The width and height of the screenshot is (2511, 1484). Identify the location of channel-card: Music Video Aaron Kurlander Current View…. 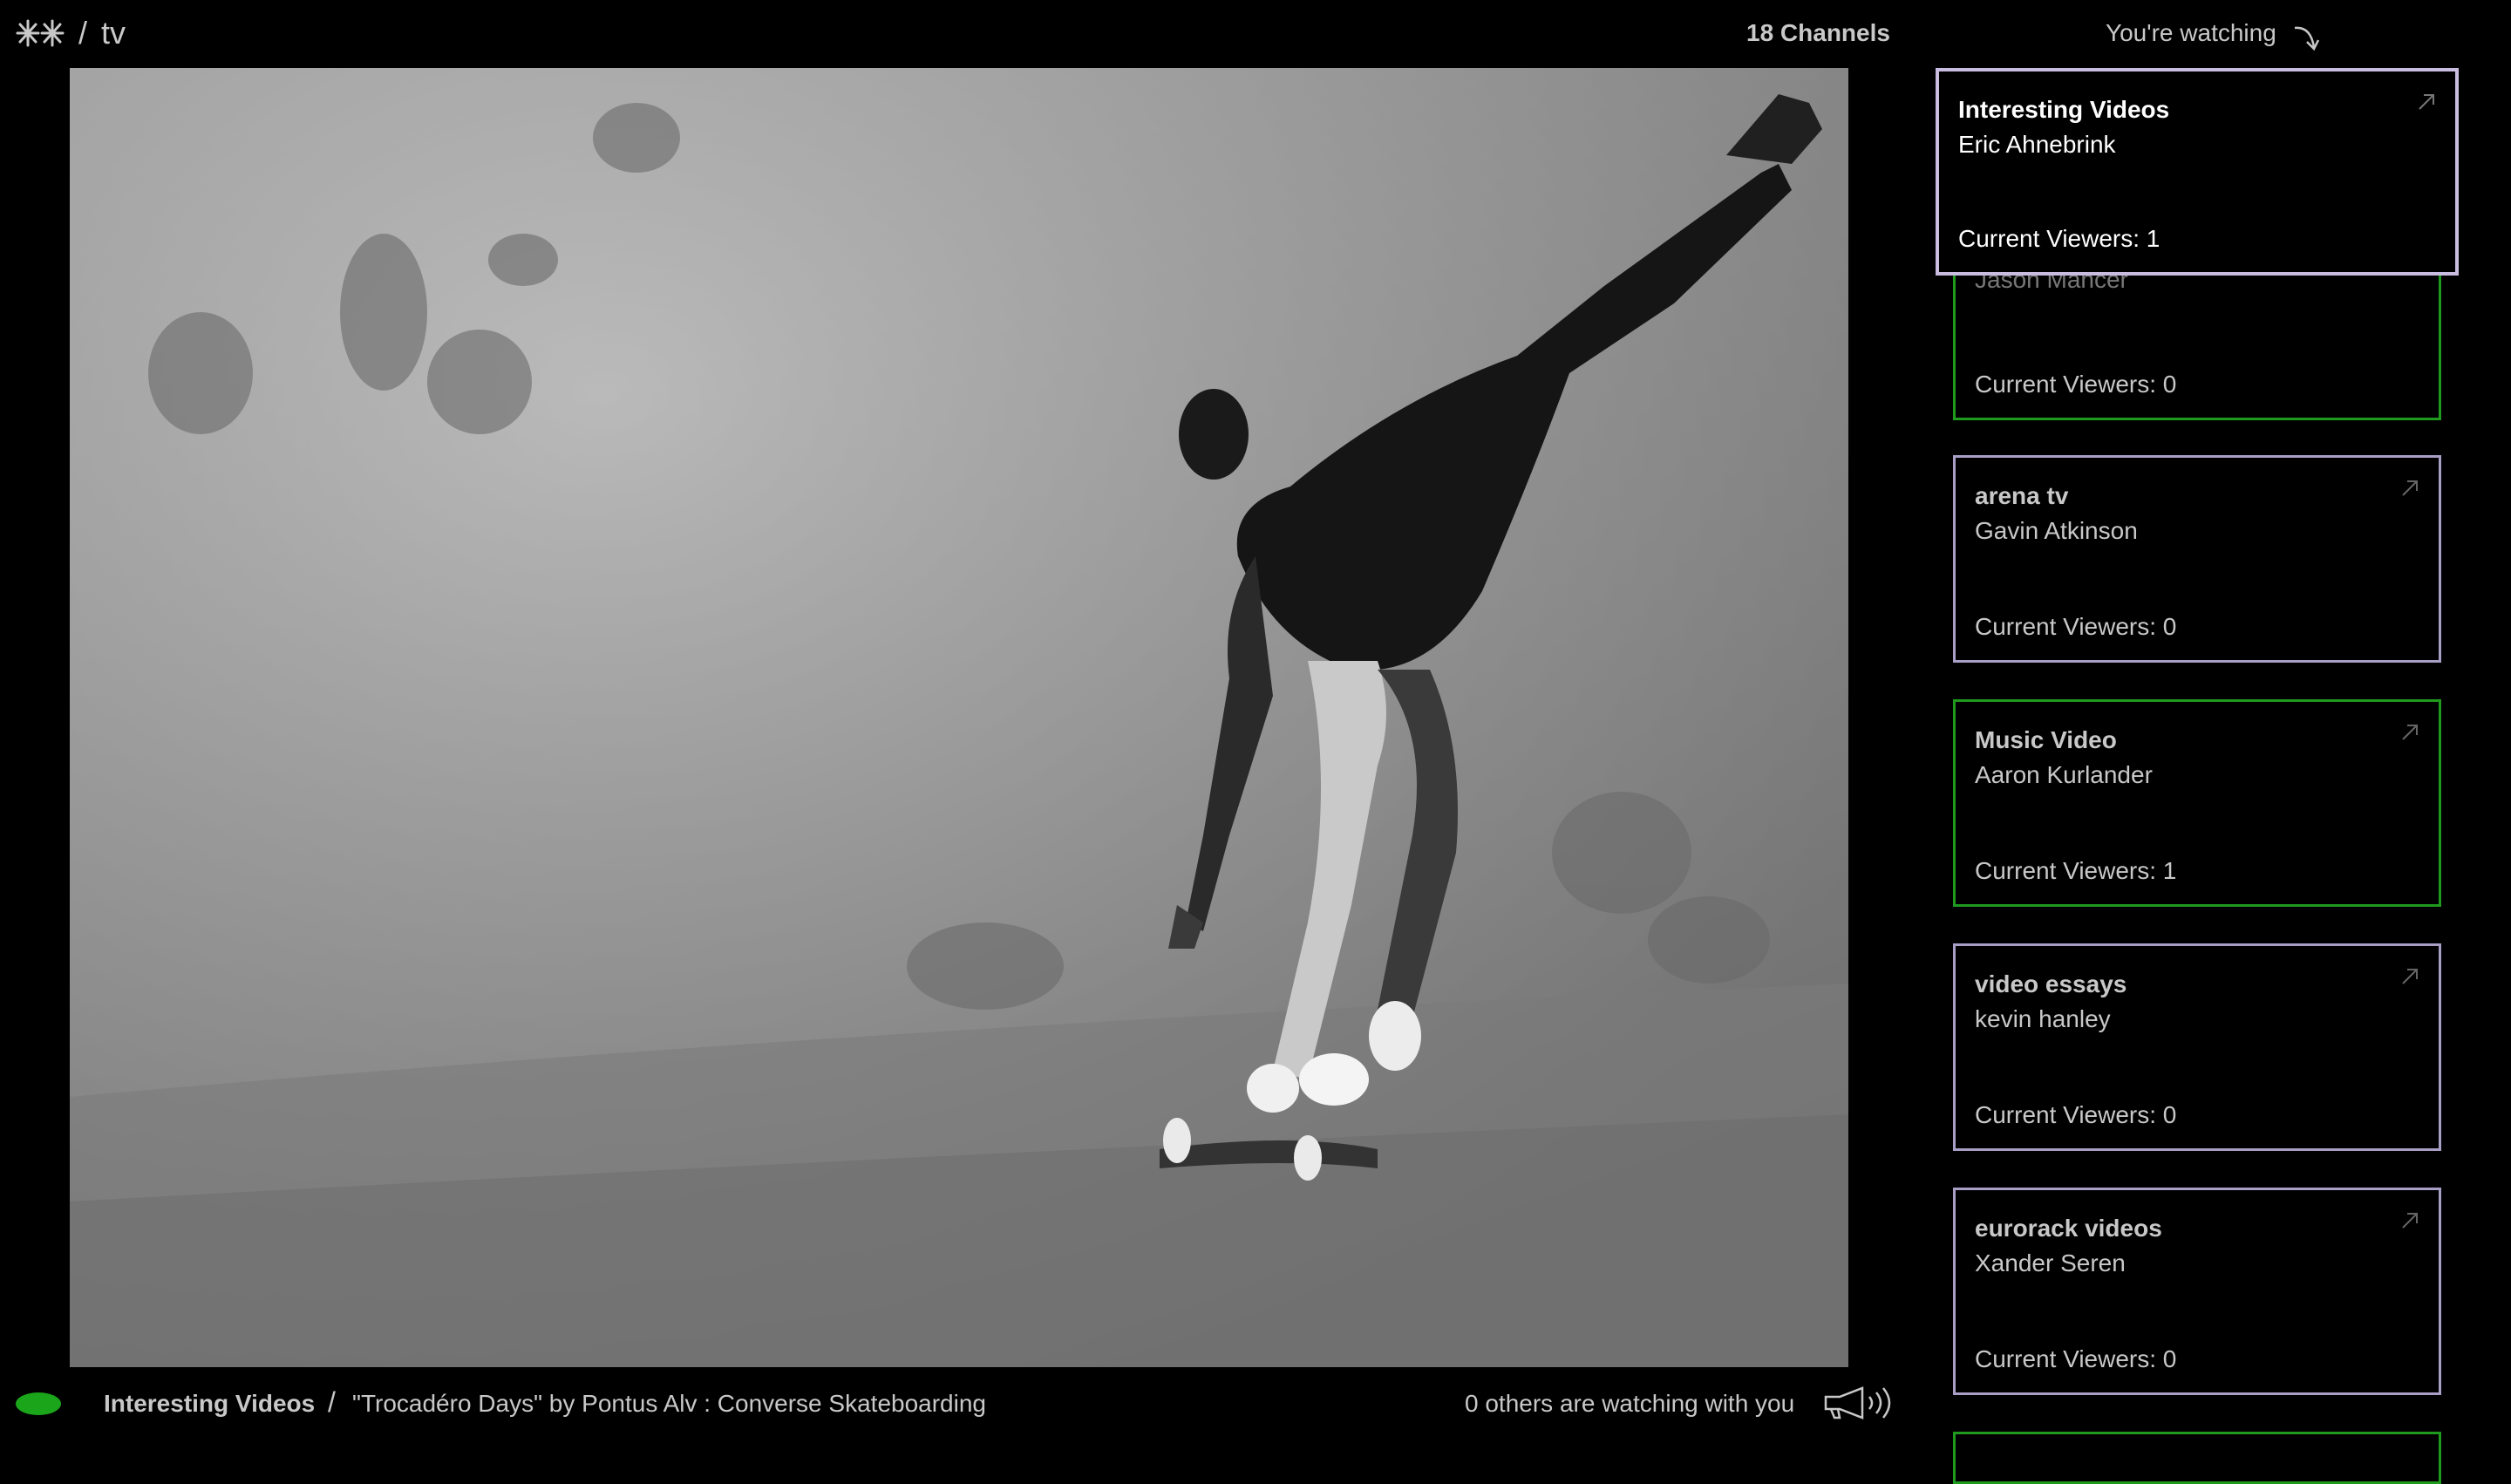
(2197, 803).